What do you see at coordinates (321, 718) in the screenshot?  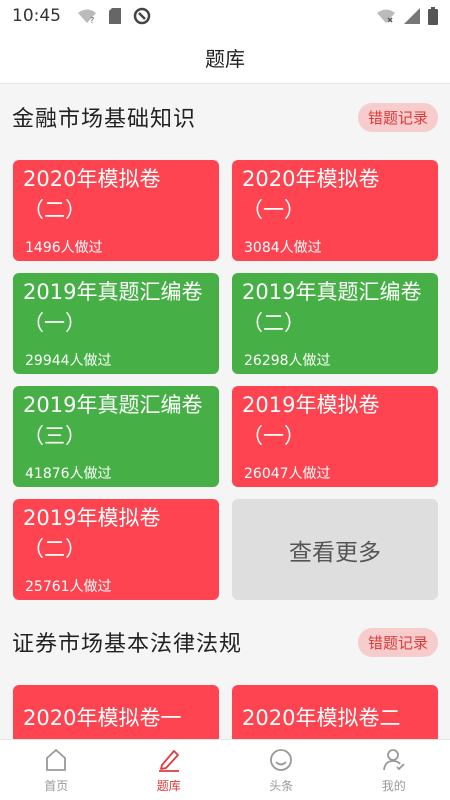 I see `exam-card-title: 2020年模拟卷二` at bounding box center [321, 718].